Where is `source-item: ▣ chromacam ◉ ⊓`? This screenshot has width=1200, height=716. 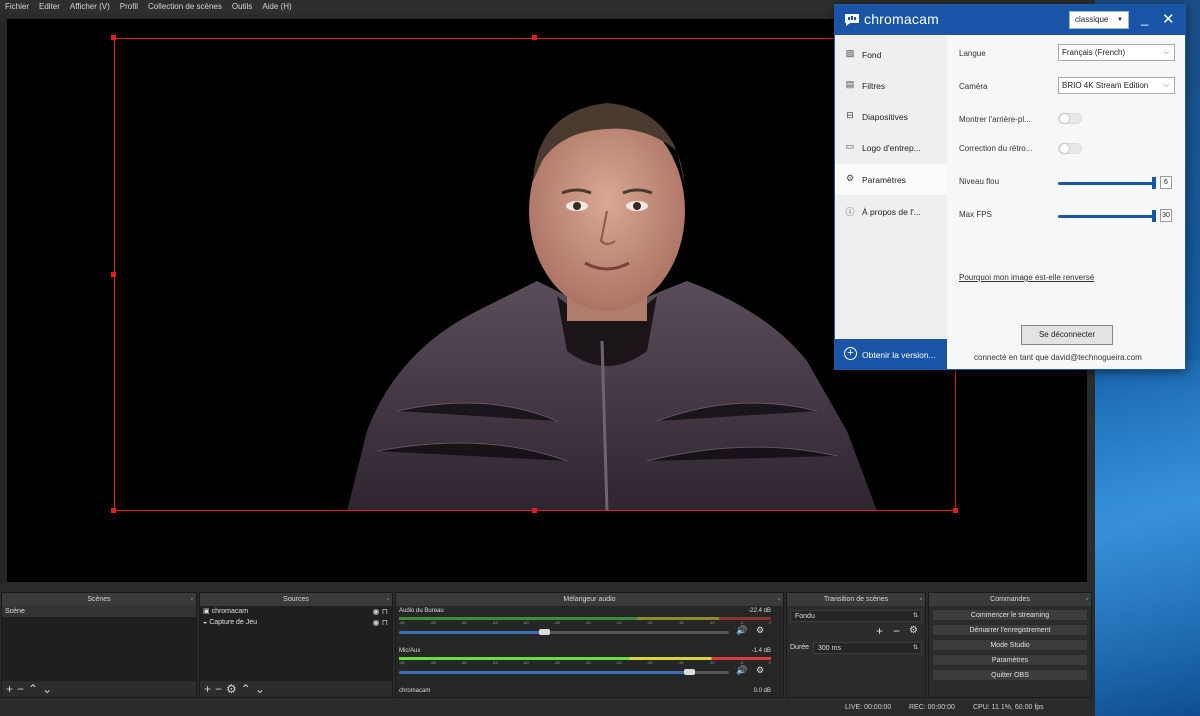
source-item: ▣ chromacam ◉ ⊓ is located at coordinates (296, 611).